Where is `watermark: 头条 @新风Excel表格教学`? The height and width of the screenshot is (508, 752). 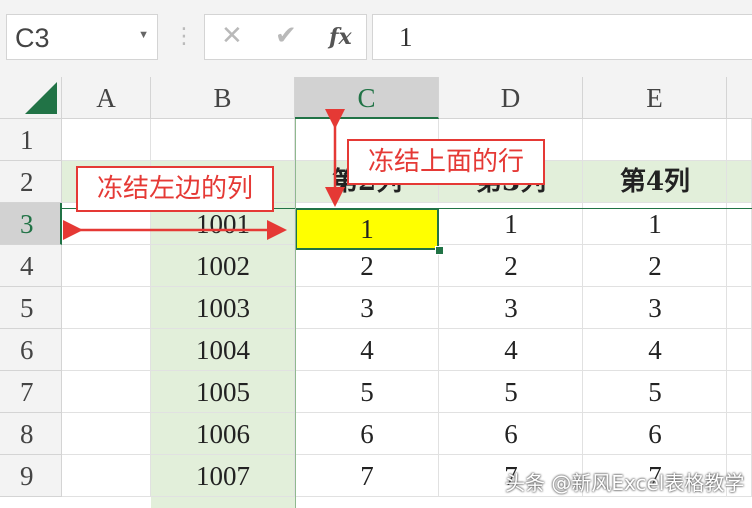
watermark: 头条 @新风Excel表格教学 is located at coordinates (625, 483).